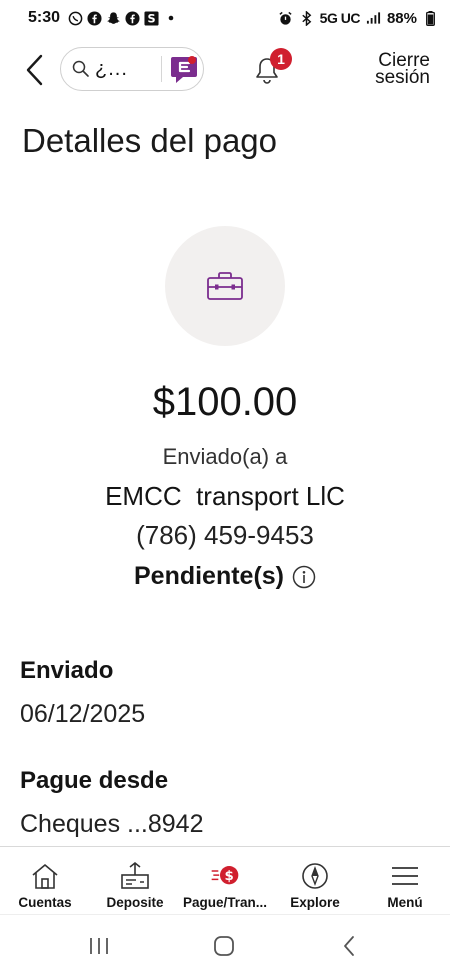 This screenshot has height=975, width=450. I want to click on nav-item-deposite: Deposite, so click(135, 880).